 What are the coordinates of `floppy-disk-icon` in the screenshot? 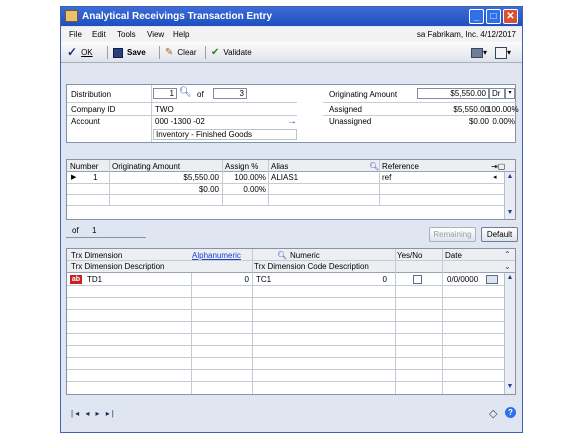 It's located at (118, 52).